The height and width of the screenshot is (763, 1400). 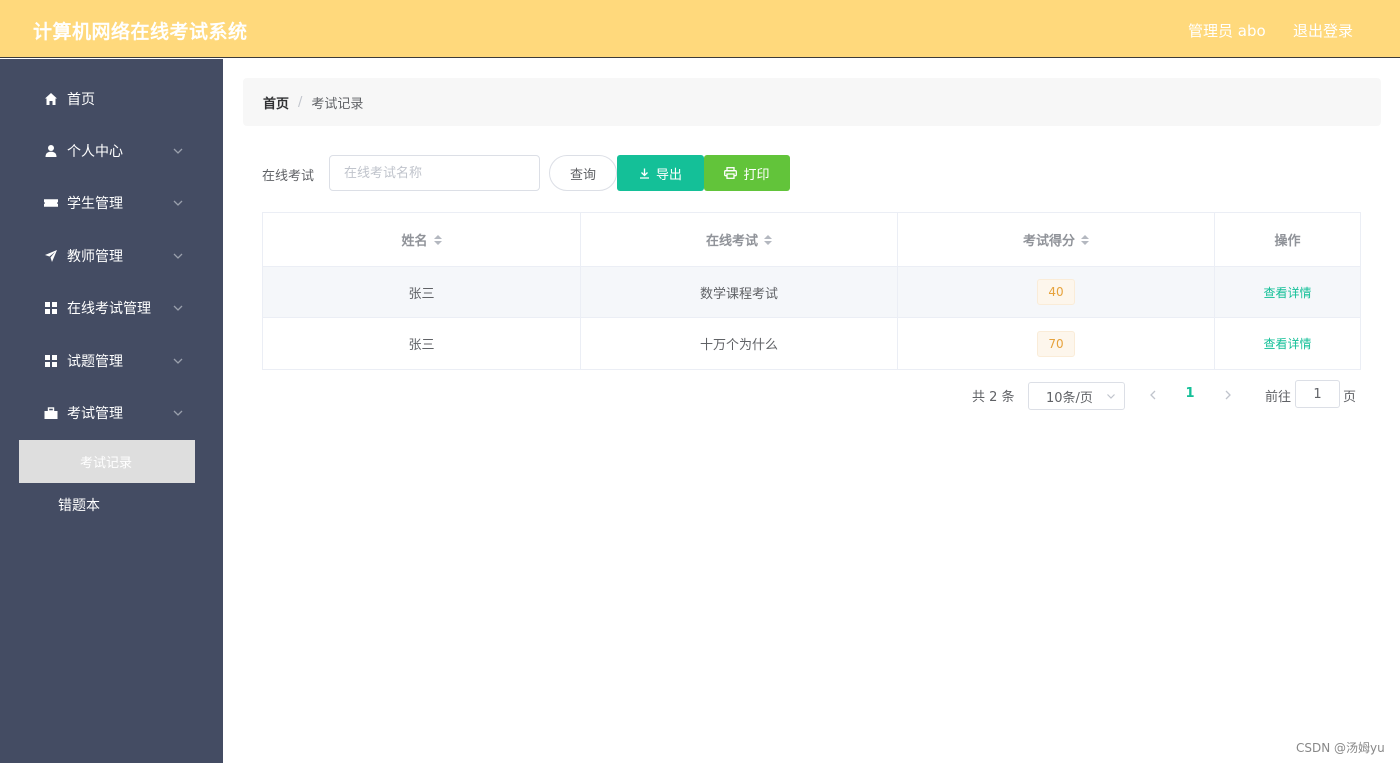 I want to click on pagination-total: 共 2 条, so click(x=993, y=397).